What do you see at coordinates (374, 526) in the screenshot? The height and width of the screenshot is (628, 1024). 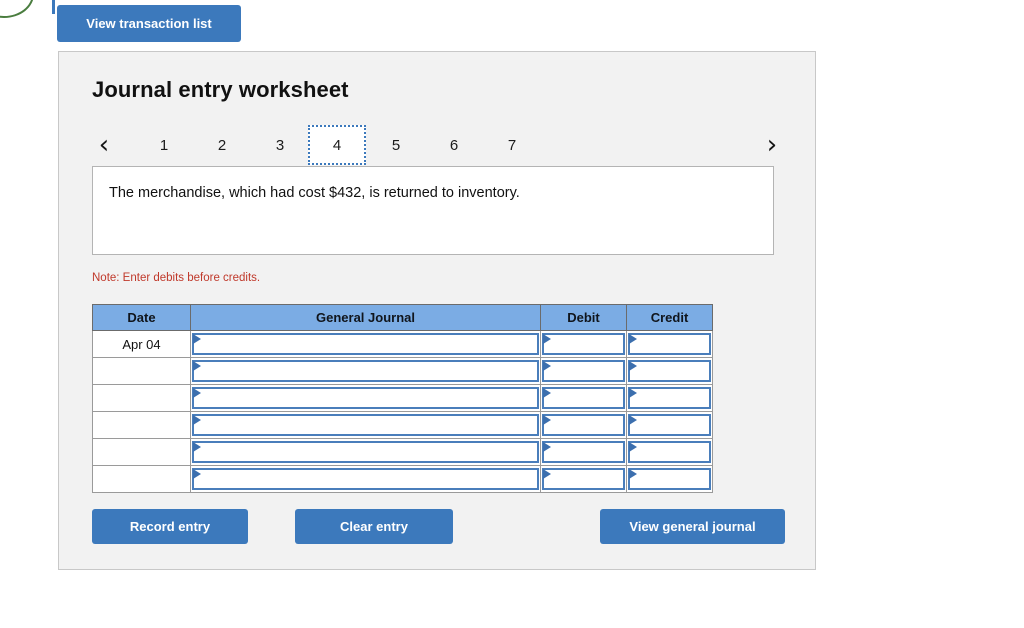 I see `clear-entry-button: Clear entry` at bounding box center [374, 526].